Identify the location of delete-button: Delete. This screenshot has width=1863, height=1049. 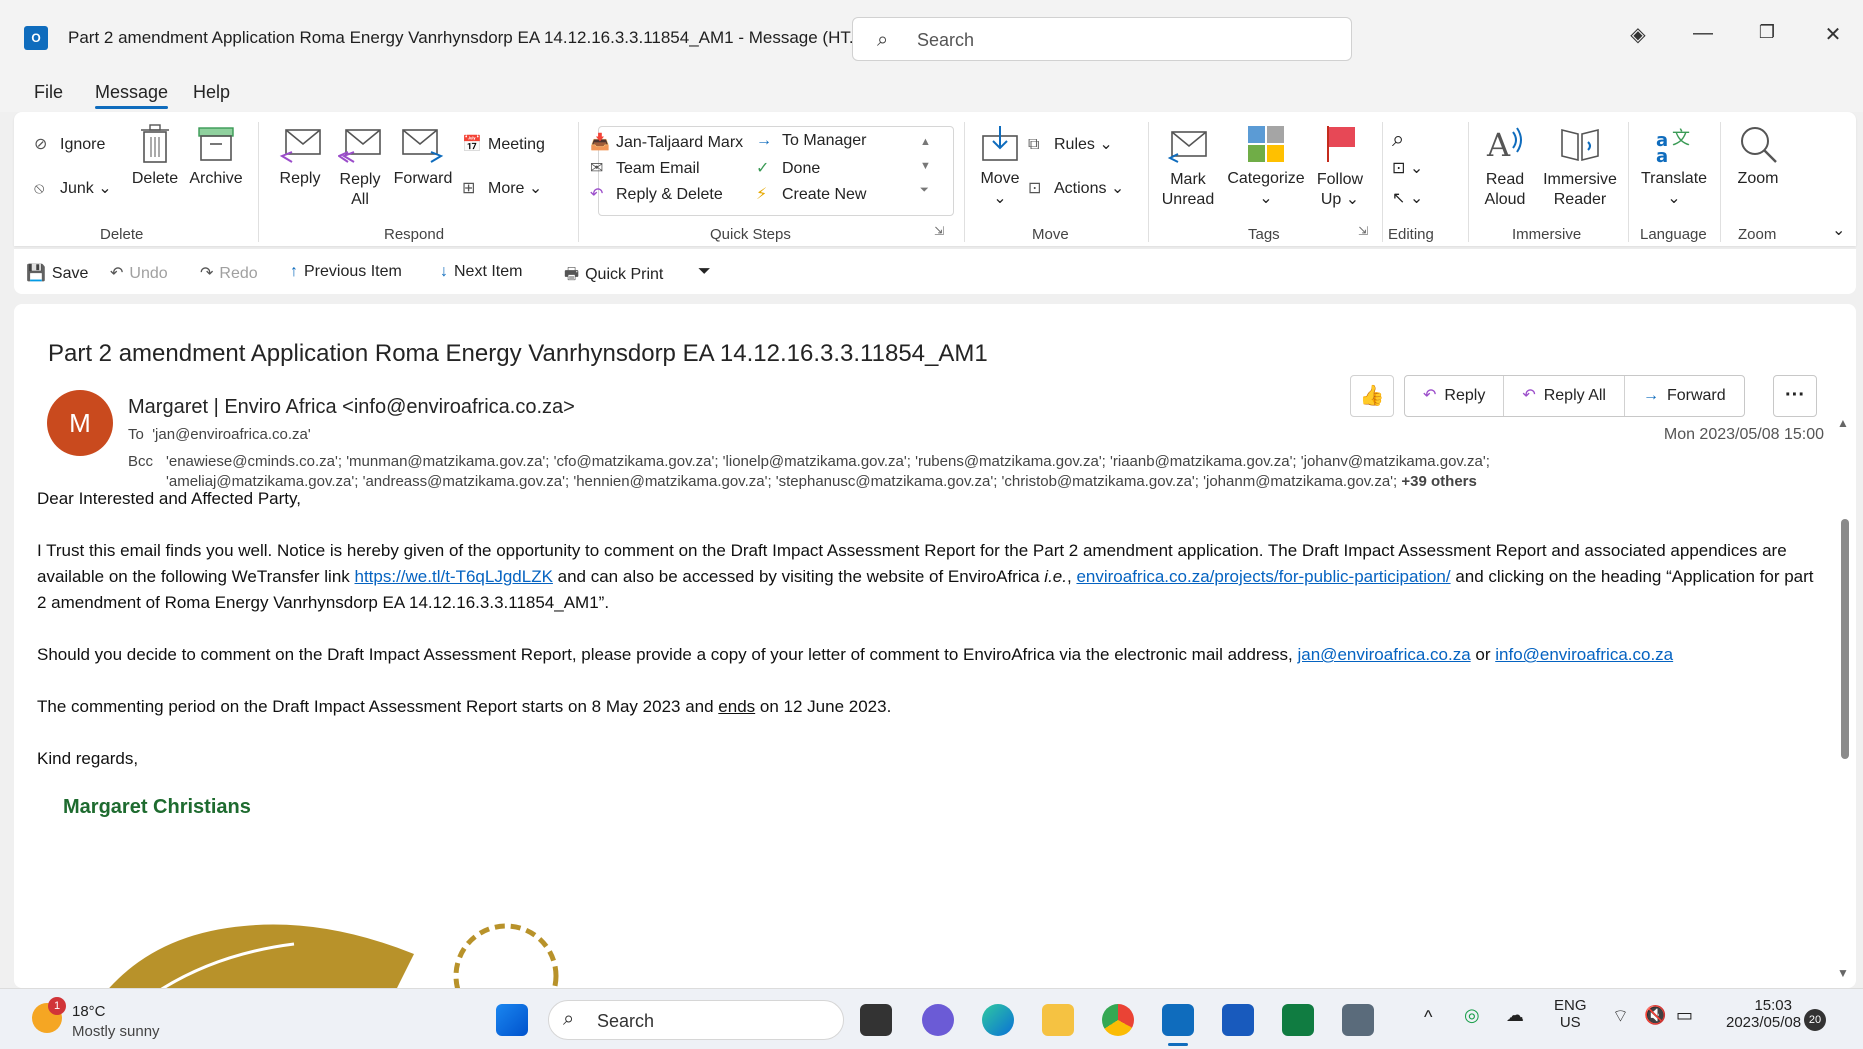
(155, 156).